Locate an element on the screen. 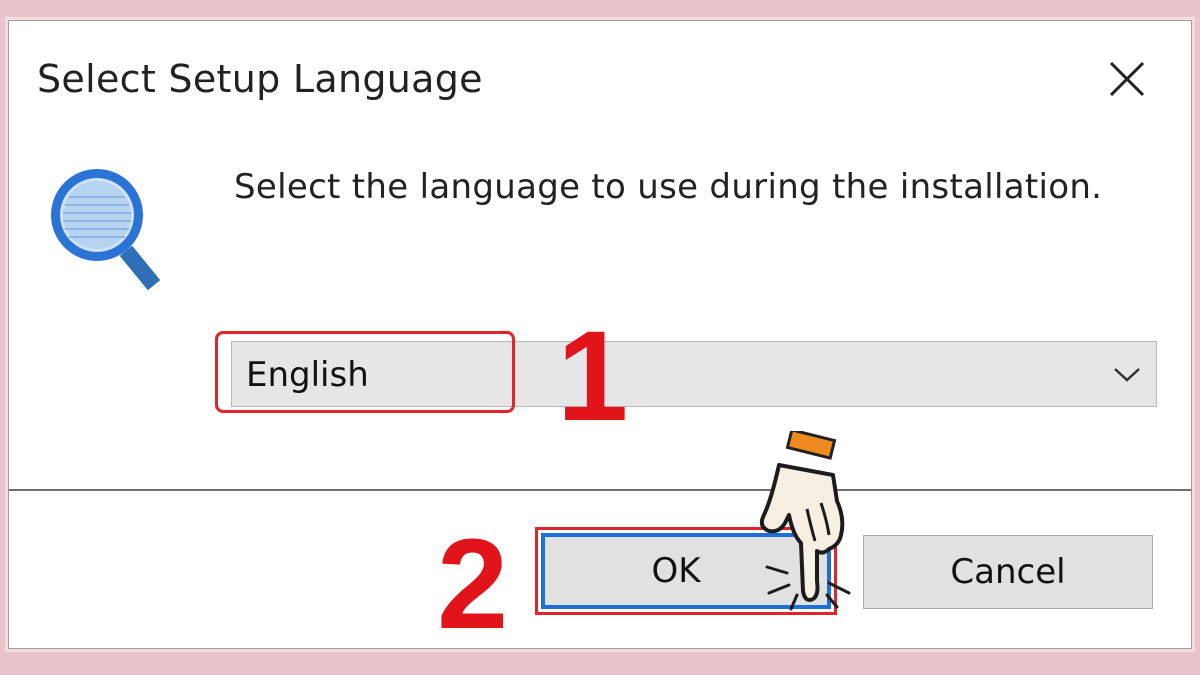  cancel-button-label: Cancel is located at coordinates (1008, 572).